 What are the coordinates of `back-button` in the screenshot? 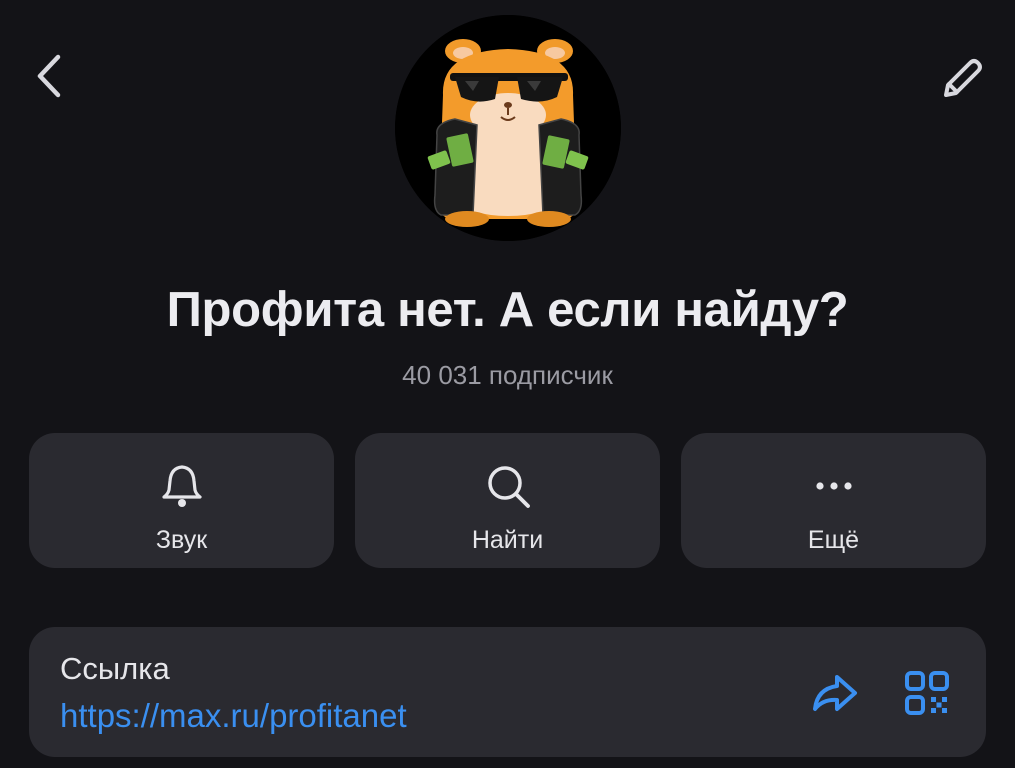 It's located at (49, 76).